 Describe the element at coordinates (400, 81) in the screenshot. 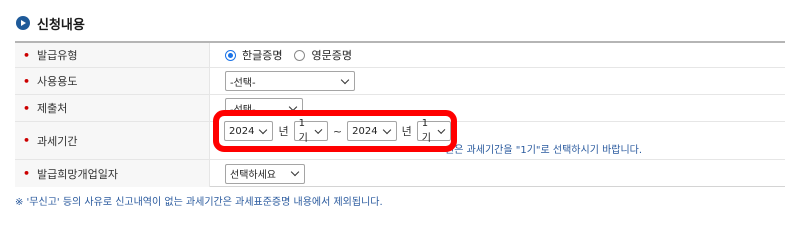

I see `row-usage: • 사용용도 -선택-` at that location.